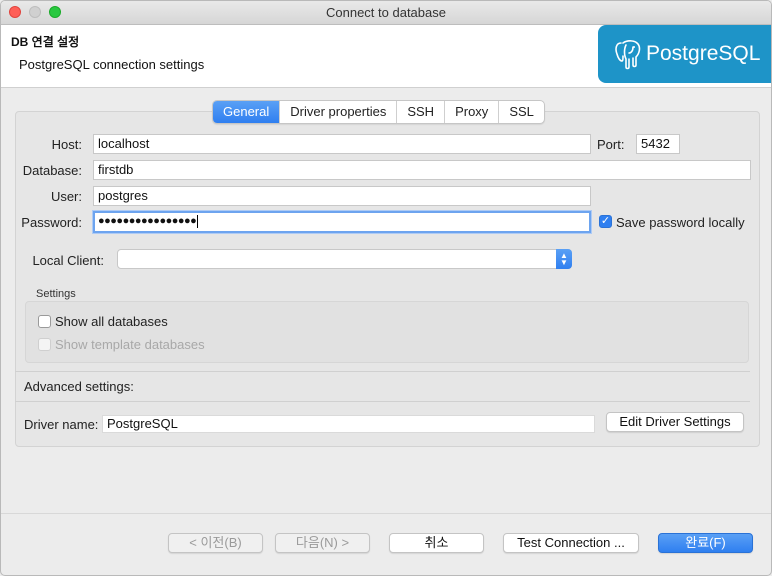 This screenshot has height=576, width=772. I want to click on logo-text: PostgreSQL, so click(703, 53).